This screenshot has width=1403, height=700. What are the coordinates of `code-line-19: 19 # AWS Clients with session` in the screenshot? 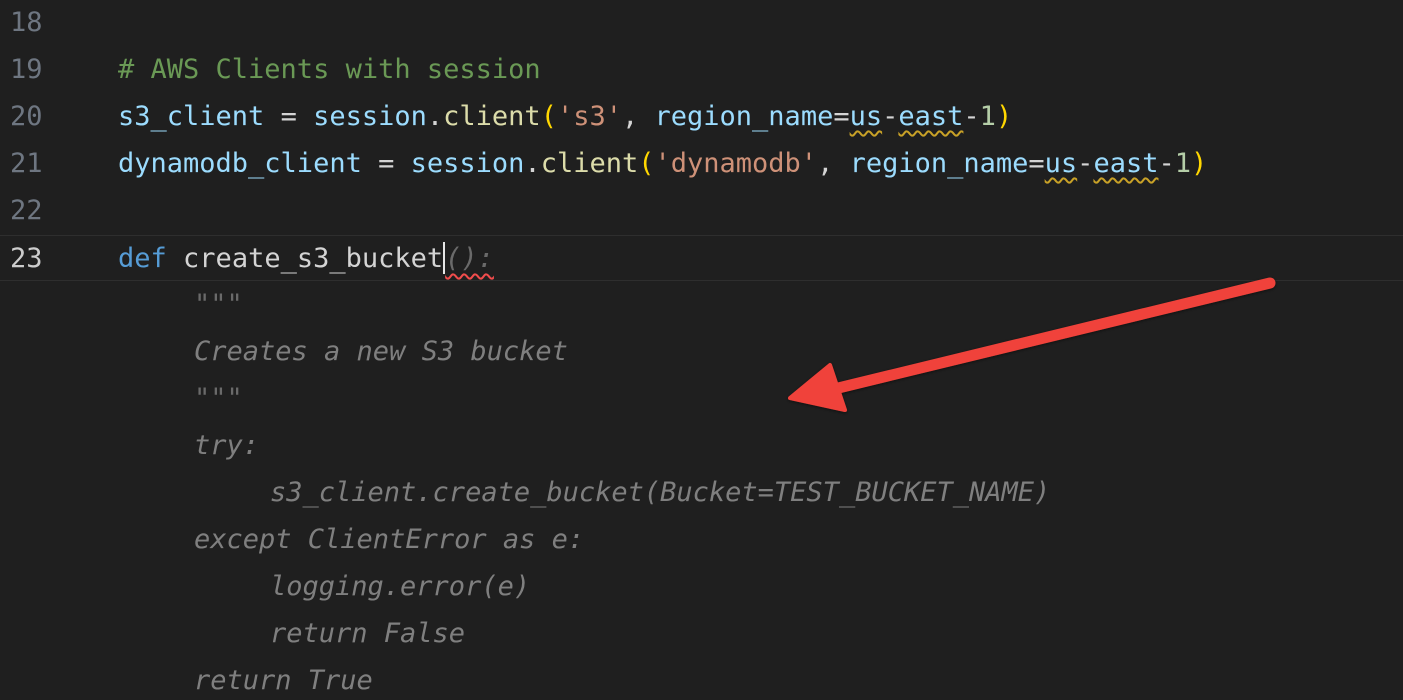 It's located at (701, 70).